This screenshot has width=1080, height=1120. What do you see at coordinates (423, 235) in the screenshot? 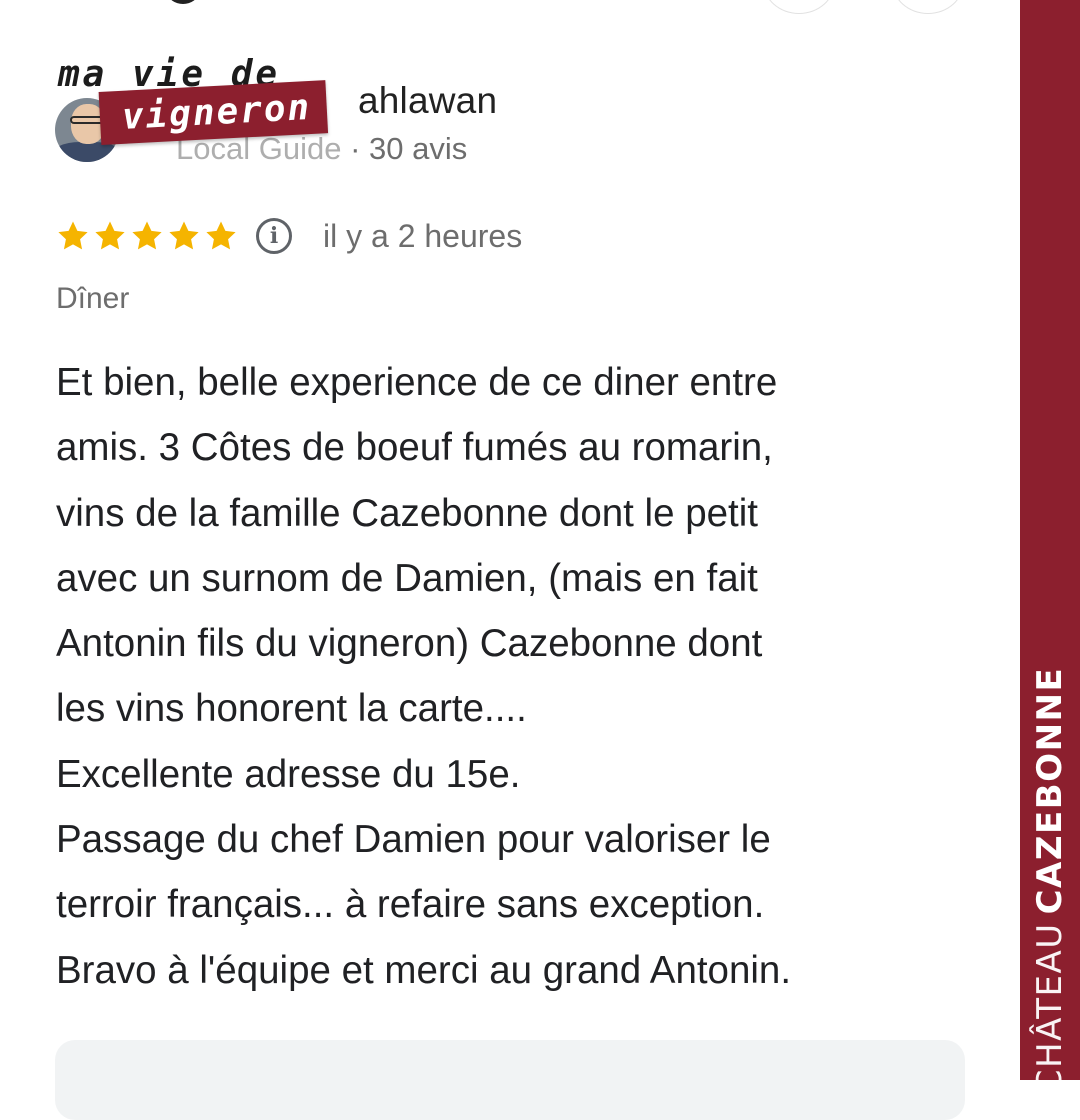
I see `review-time: il y a 2 heures` at bounding box center [423, 235].